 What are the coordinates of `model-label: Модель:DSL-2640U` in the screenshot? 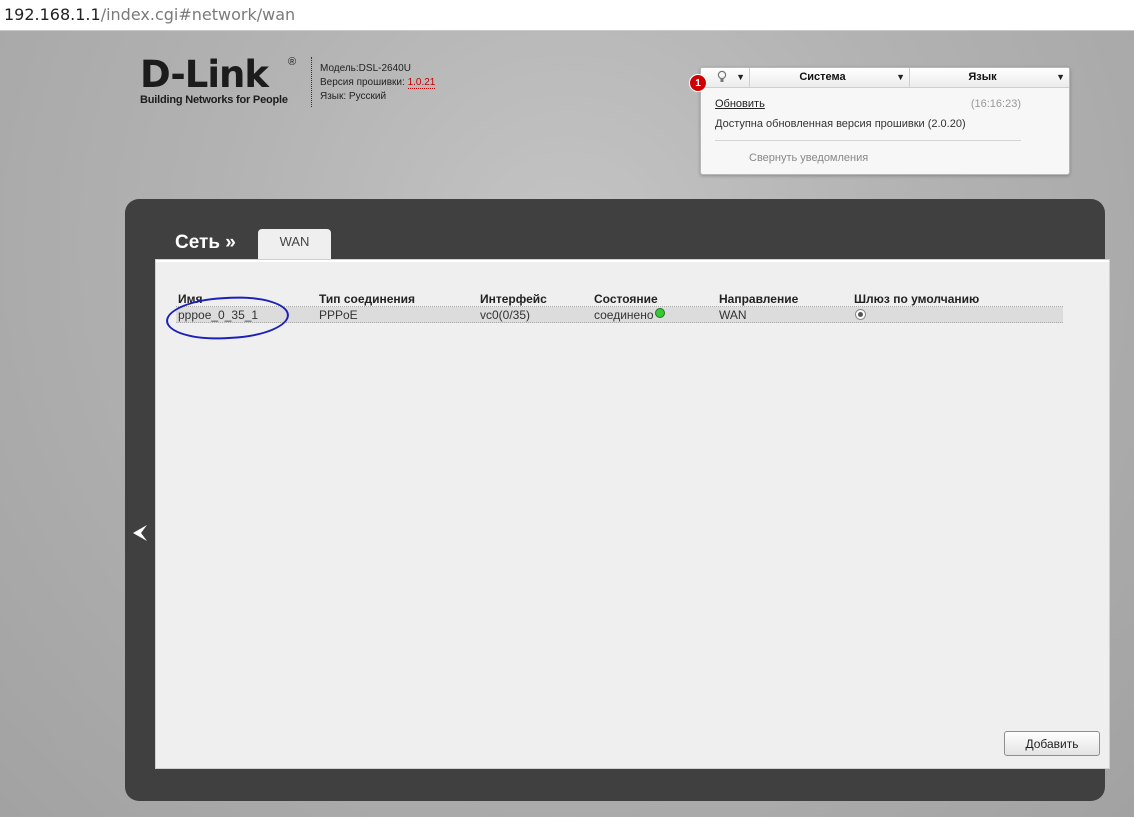 It's located at (365, 68).